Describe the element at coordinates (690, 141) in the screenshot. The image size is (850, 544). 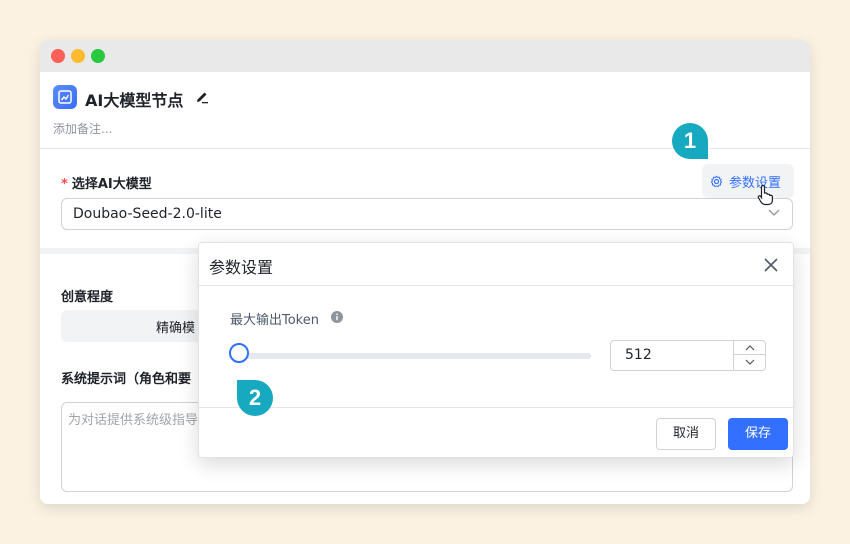
I see `step-marker-1: 1` at that location.